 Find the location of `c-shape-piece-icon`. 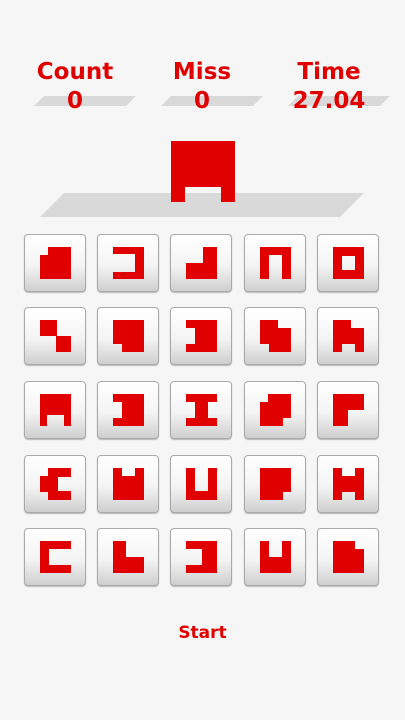

c-shape-piece-icon is located at coordinates (55, 557).